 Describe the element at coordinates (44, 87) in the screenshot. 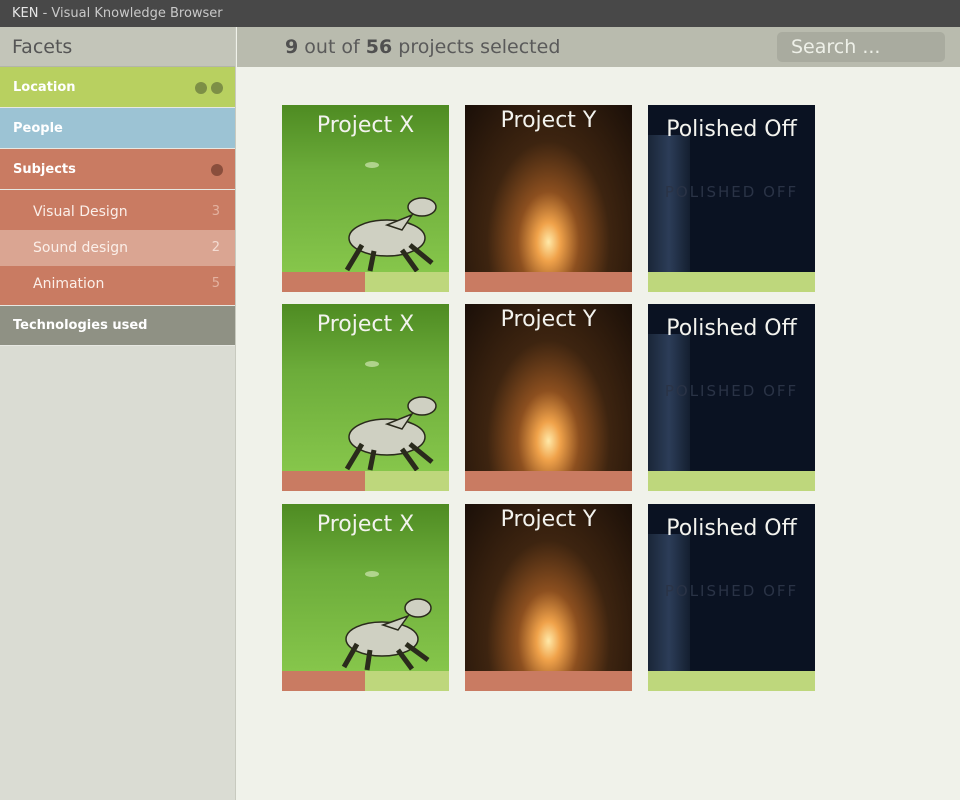

I see `facet-label: Location` at that location.